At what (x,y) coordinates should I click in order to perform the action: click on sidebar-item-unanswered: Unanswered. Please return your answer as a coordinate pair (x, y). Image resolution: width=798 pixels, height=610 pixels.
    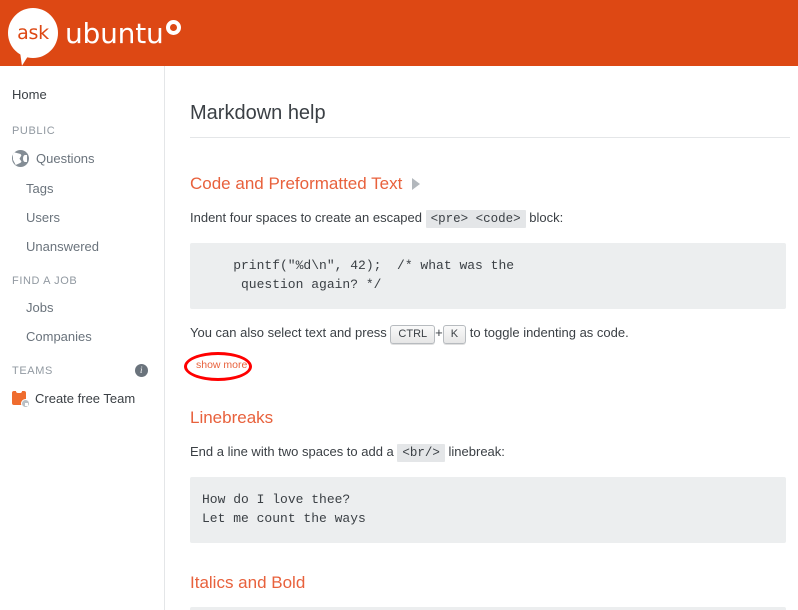
    Looking at the image, I should click on (82, 246).